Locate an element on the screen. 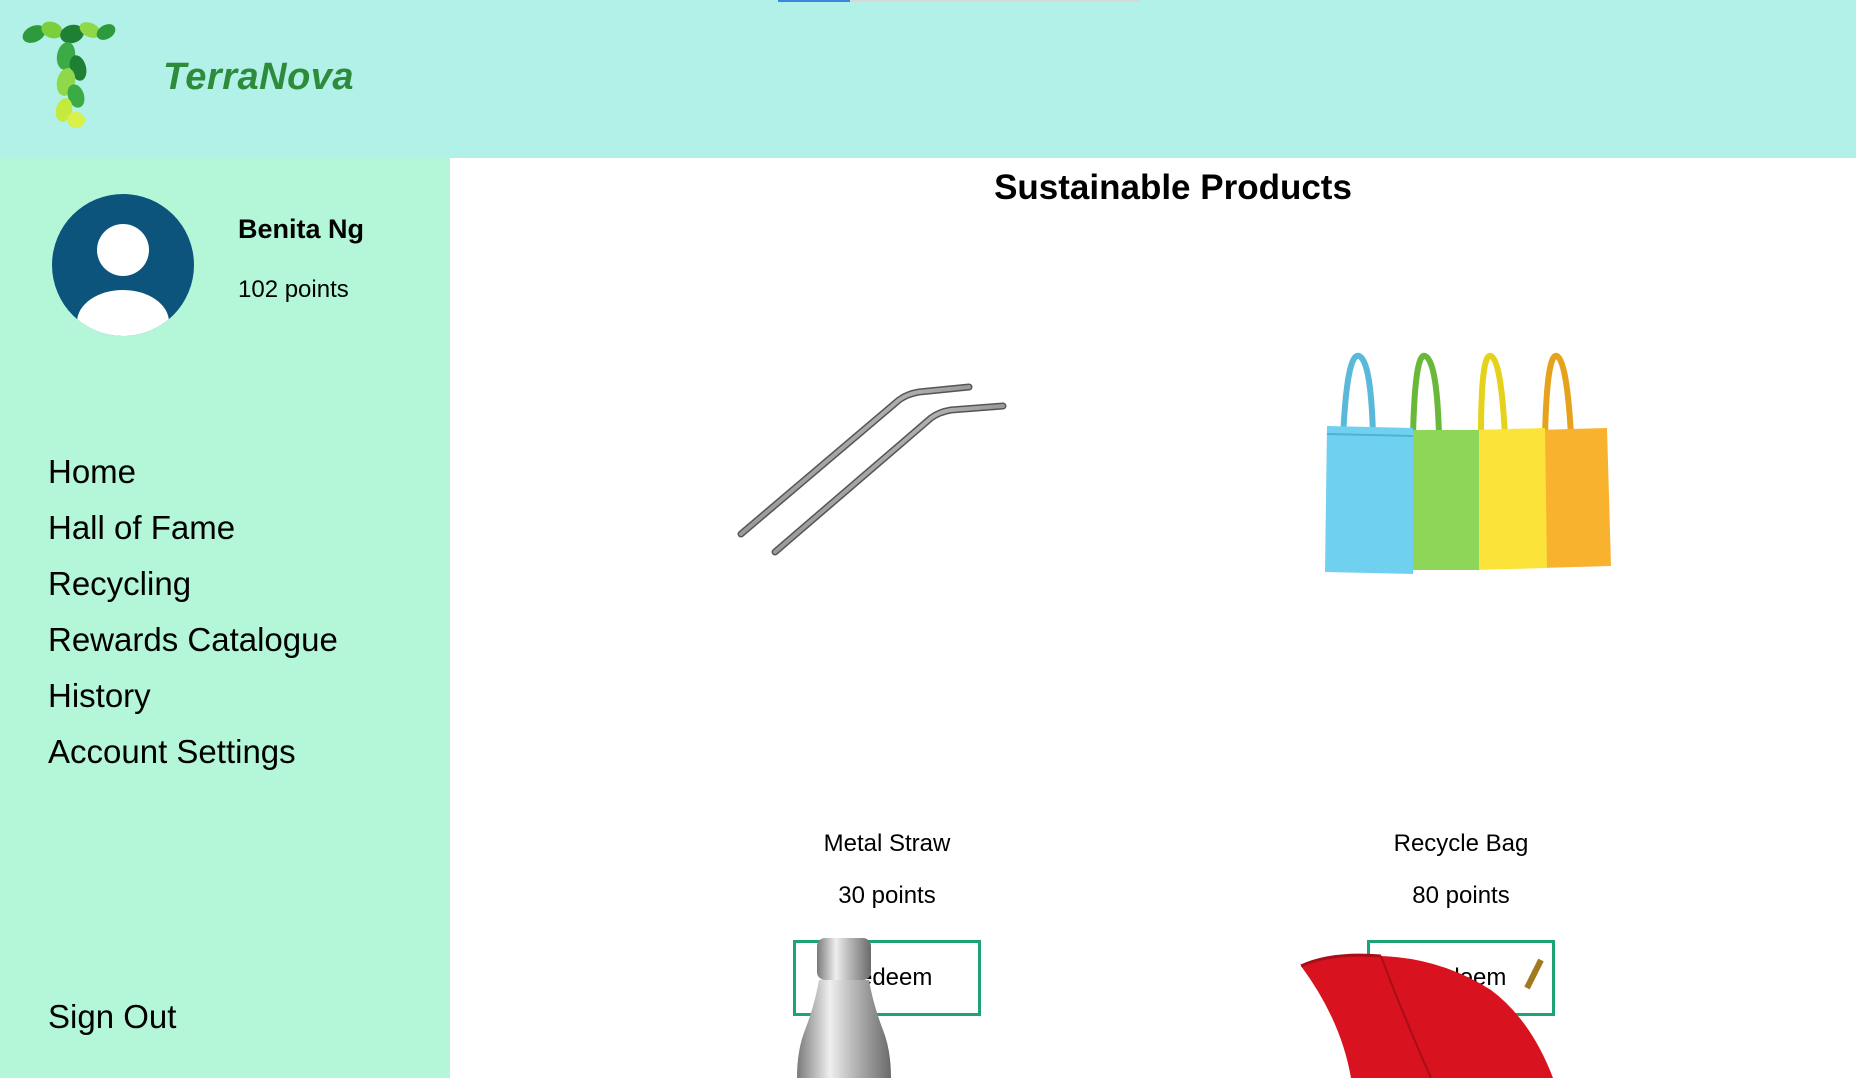 The image size is (1856, 1078). sidebar-item-history: History is located at coordinates (193, 696).